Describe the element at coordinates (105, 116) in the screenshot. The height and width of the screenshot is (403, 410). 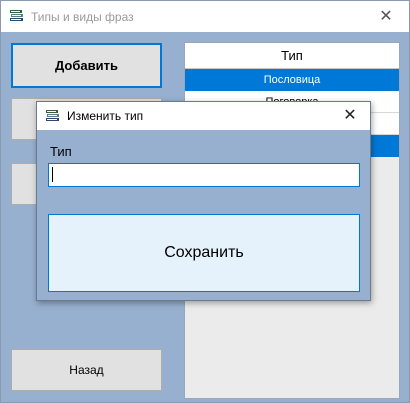
I see `dialog-title: Изменить тип` at that location.